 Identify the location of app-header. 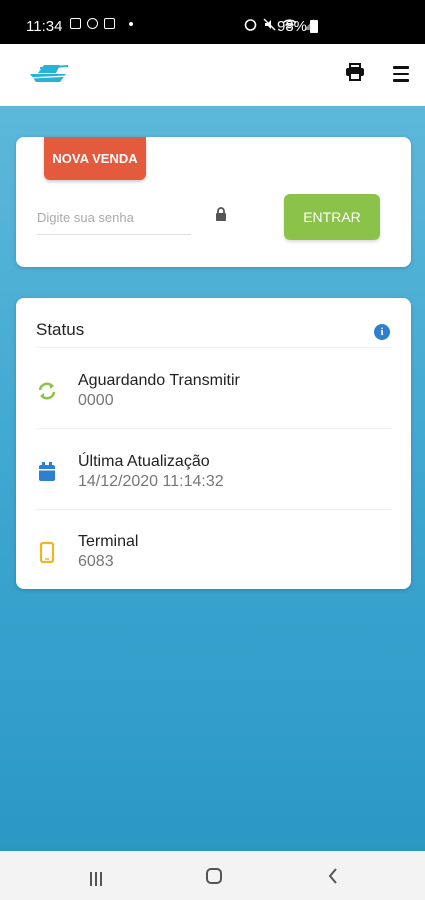
(212, 75).